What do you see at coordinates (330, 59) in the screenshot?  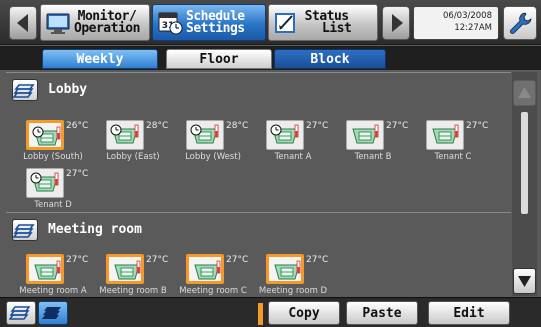 I see `tab-block: Block` at bounding box center [330, 59].